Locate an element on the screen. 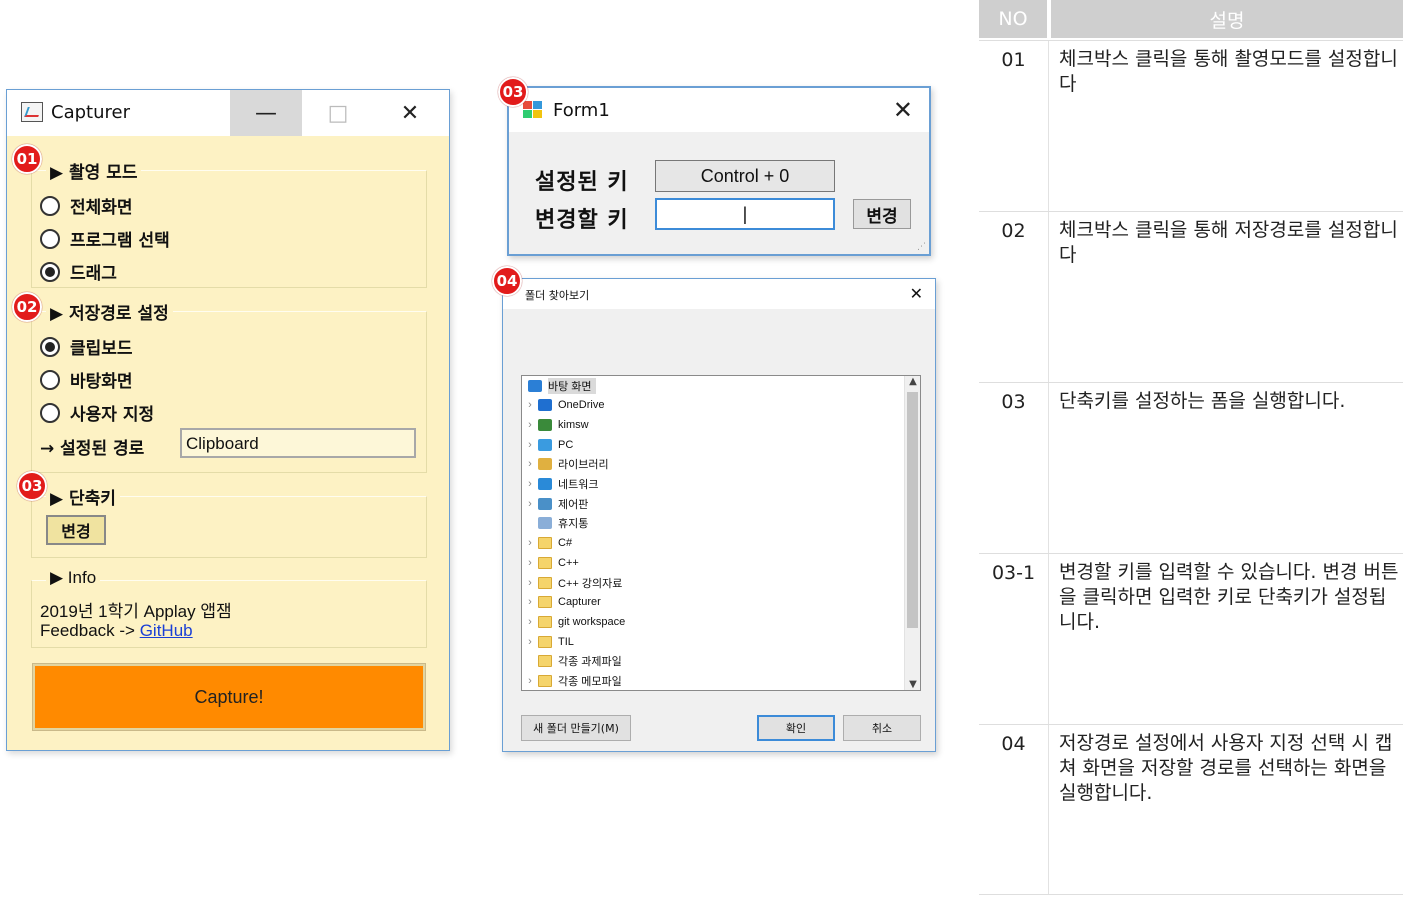 This screenshot has height=898, width=1406. form1-close-button: ✕ is located at coordinates (903, 110).